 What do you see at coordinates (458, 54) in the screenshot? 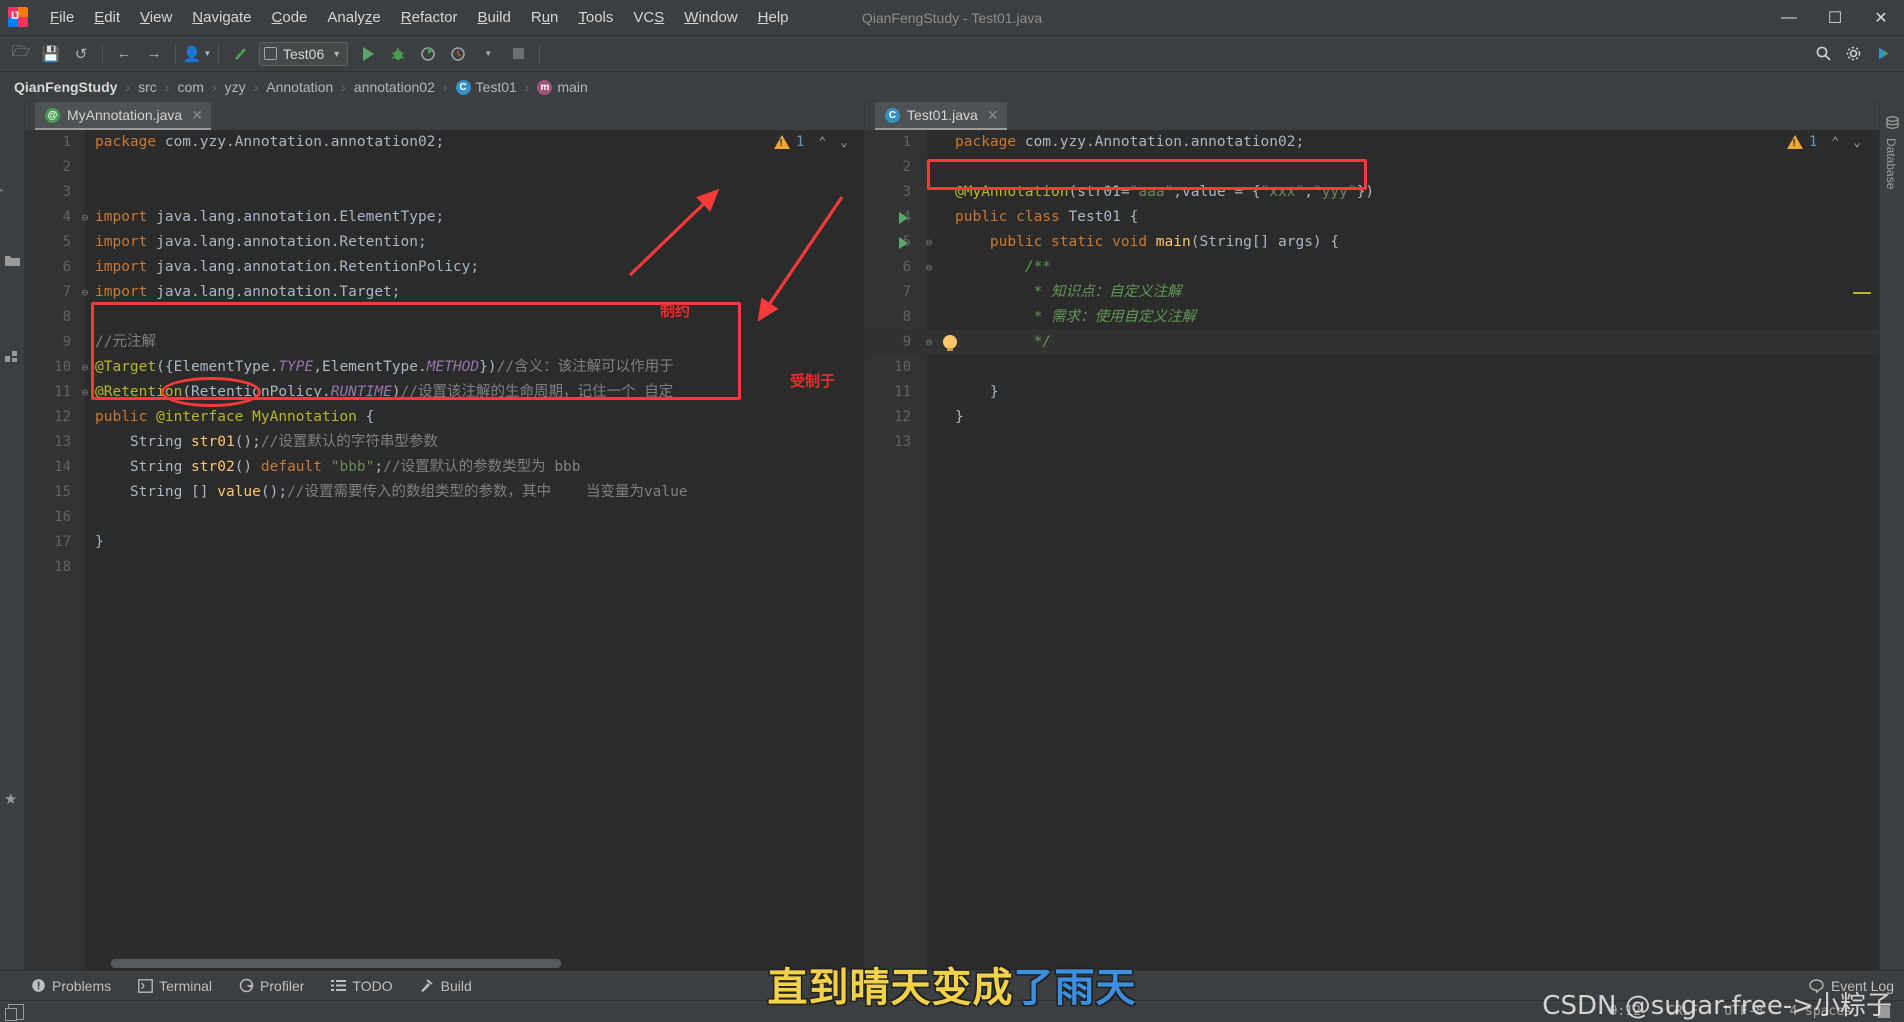
I see `profiler-button` at bounding box center [458, 54].